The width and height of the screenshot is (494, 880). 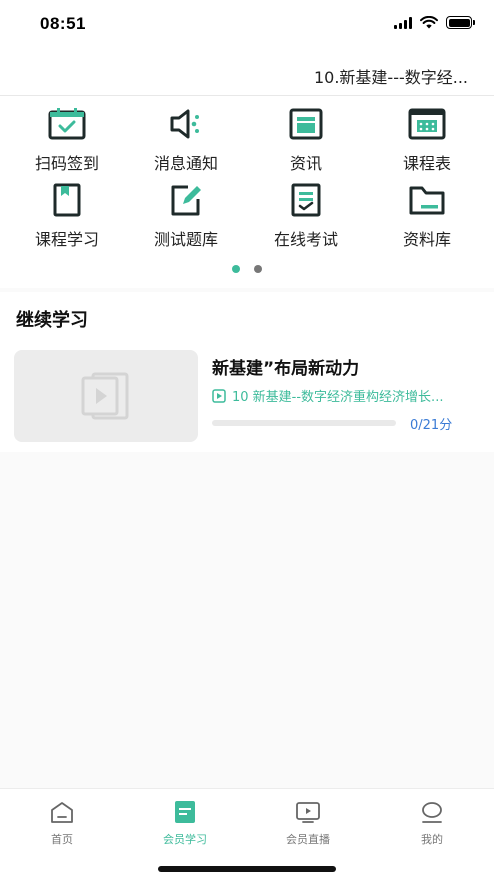 I want to click on course-card: 新基建”布局新动力 10 新基建--数字经济重构经济增长... 0/21分, so click(x=247, y=396).